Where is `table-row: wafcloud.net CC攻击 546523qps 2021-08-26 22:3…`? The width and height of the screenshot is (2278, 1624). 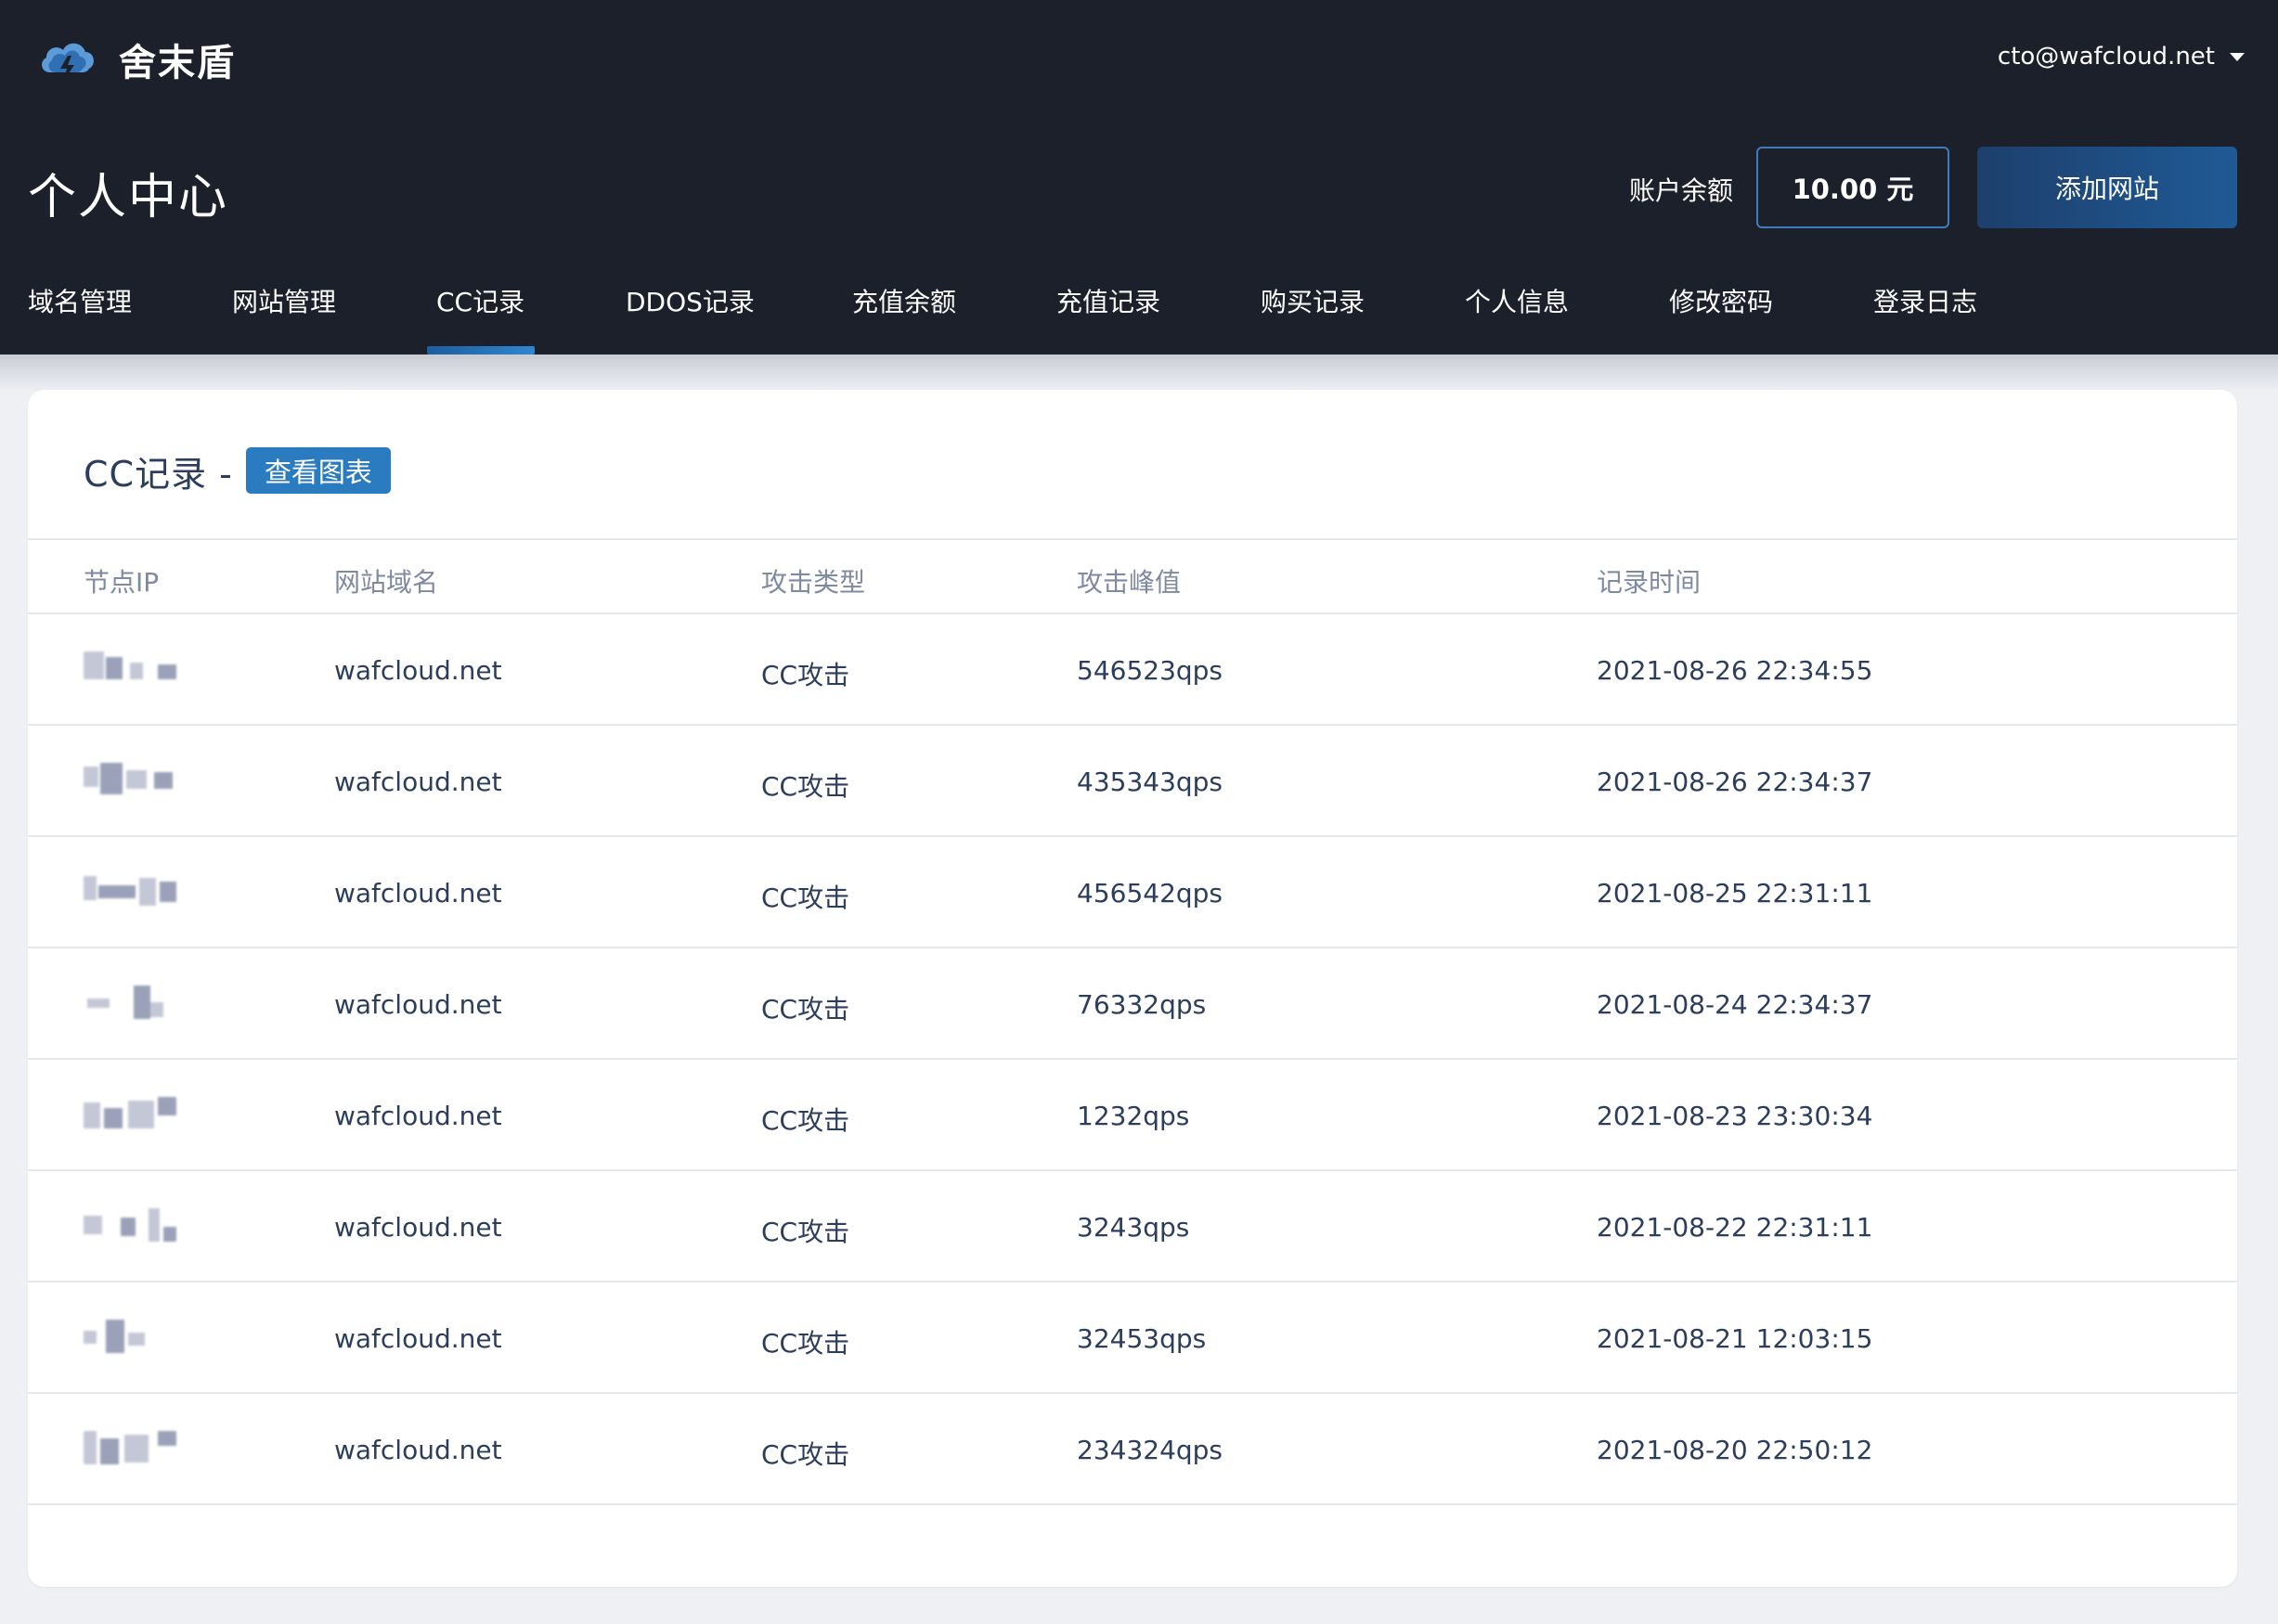
table-row: wafcloud.net CC攻击 546523qps 2021-08-26 22:3… is located at coordinates (1132, 670).